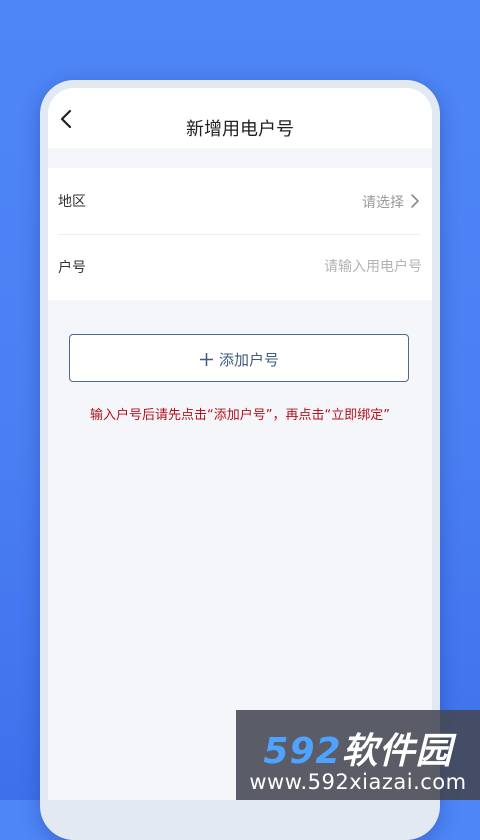 The height and width of the screenshot is (840, 480). I want to click on watermark: 592软件园 www.592xiazai.com, so click(358, 755).